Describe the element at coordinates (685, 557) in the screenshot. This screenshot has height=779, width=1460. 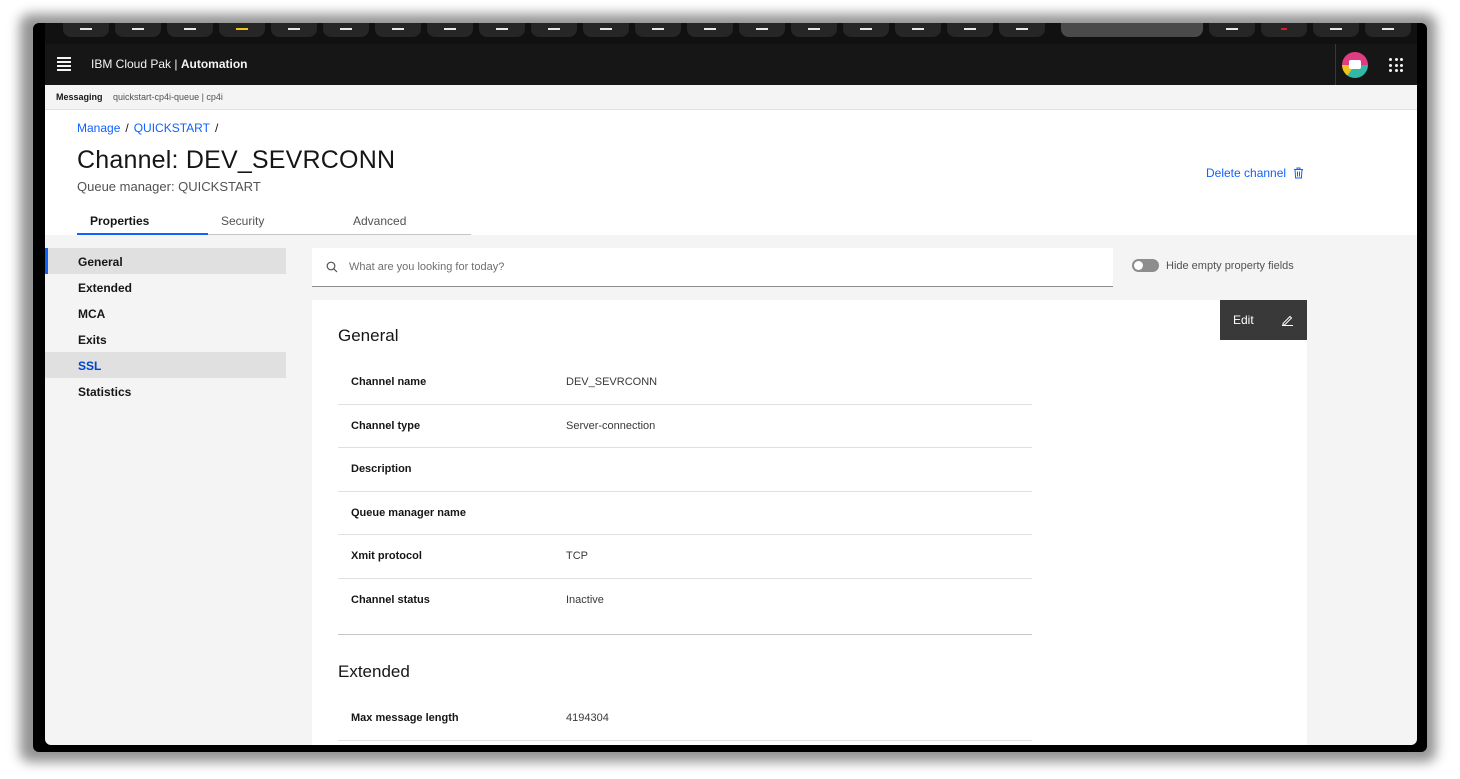
I see `property-row: Xmit protocol TCP` at that location.